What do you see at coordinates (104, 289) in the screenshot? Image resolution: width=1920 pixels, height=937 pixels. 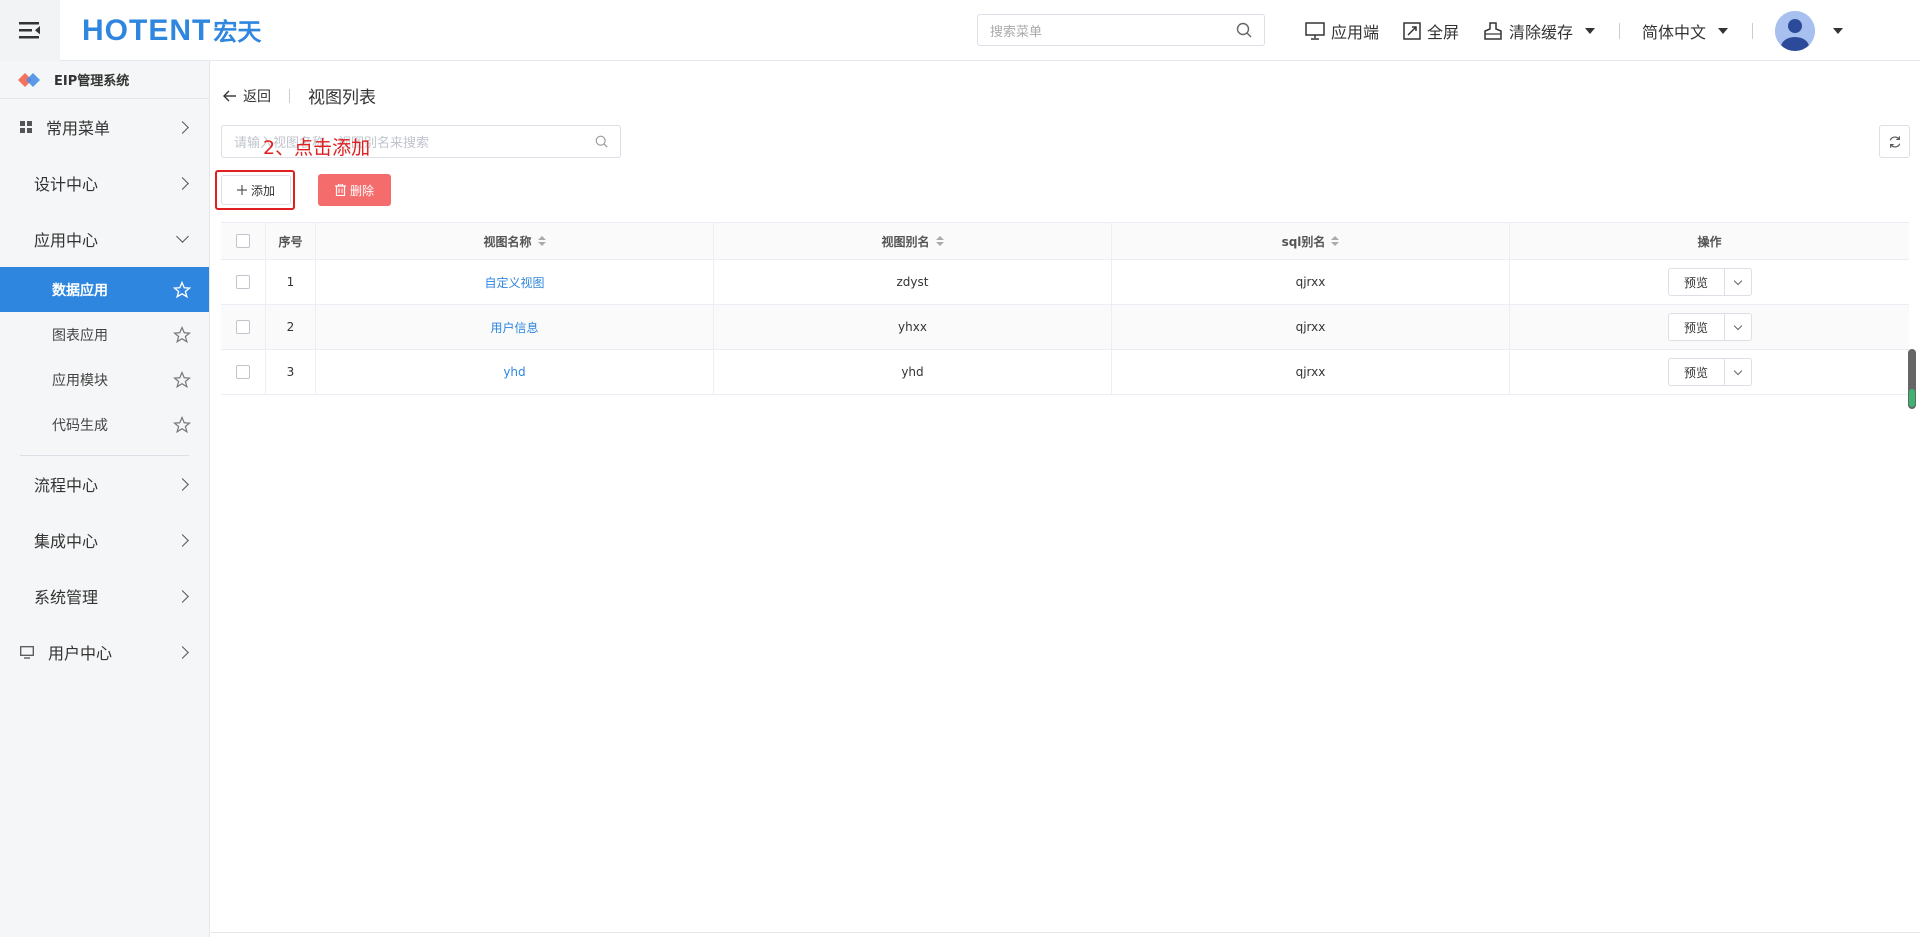 I see `sidebar-item-data-app: 数据应用` at bounding box center [104, 289].